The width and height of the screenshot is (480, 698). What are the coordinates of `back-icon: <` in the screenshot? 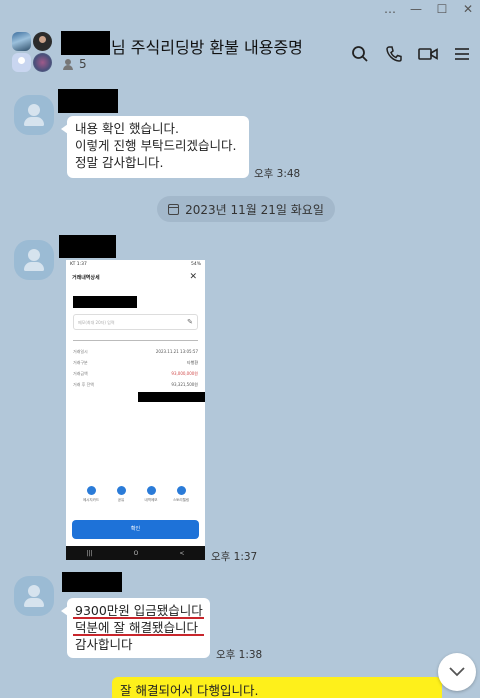 It's located at (182, 553).